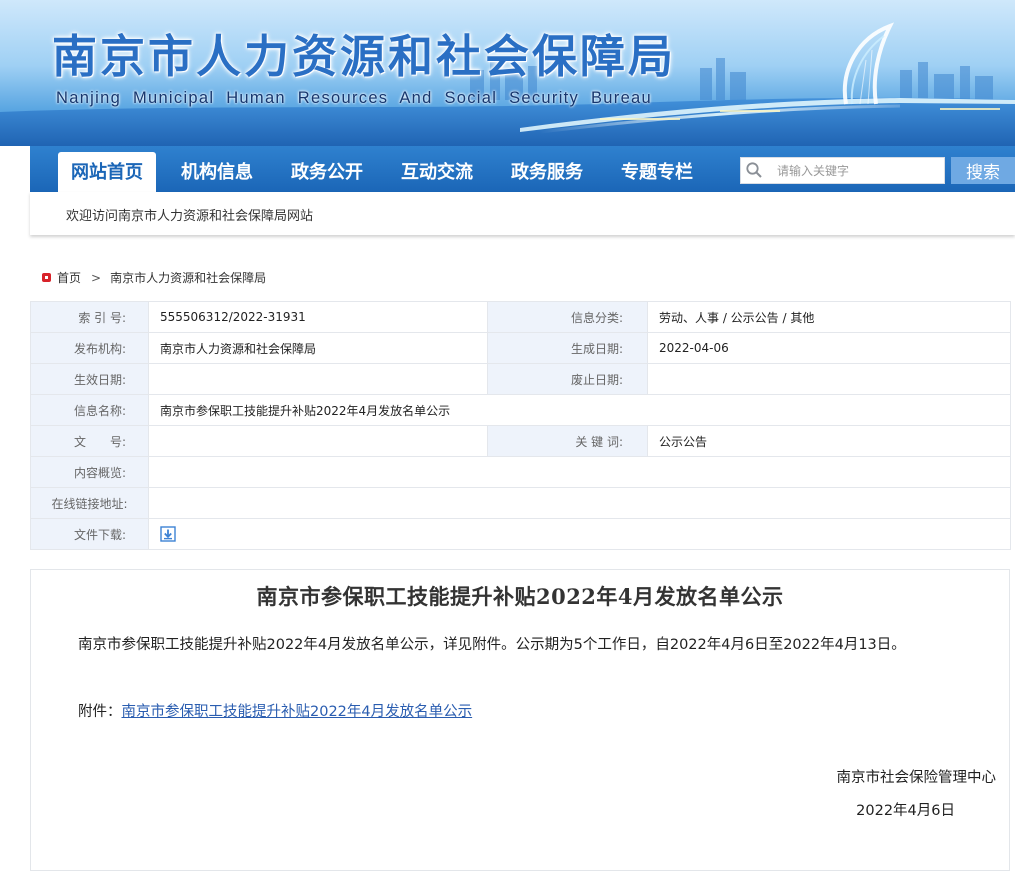  What do you see at coordinates (190, 216) in the screenshot?
I see `welcome-text: 欢迎访问南京市人力资源和社会保障局网站` at bounding box center [190, 216].